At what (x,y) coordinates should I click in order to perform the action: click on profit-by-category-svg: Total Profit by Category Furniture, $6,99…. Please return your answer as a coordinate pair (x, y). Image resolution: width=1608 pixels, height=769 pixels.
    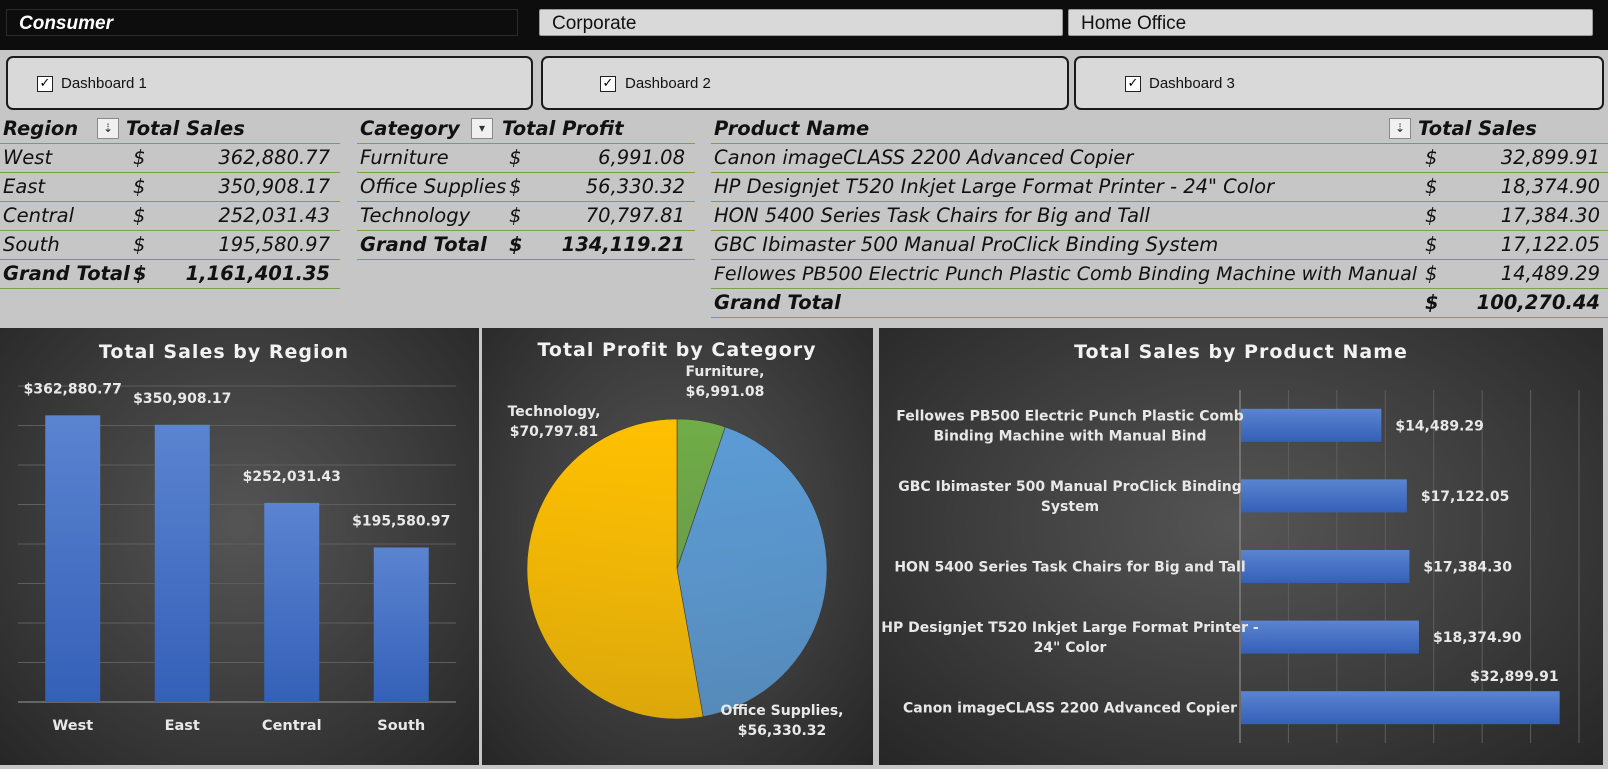
    Looking at the image, I should click on (676, 539).